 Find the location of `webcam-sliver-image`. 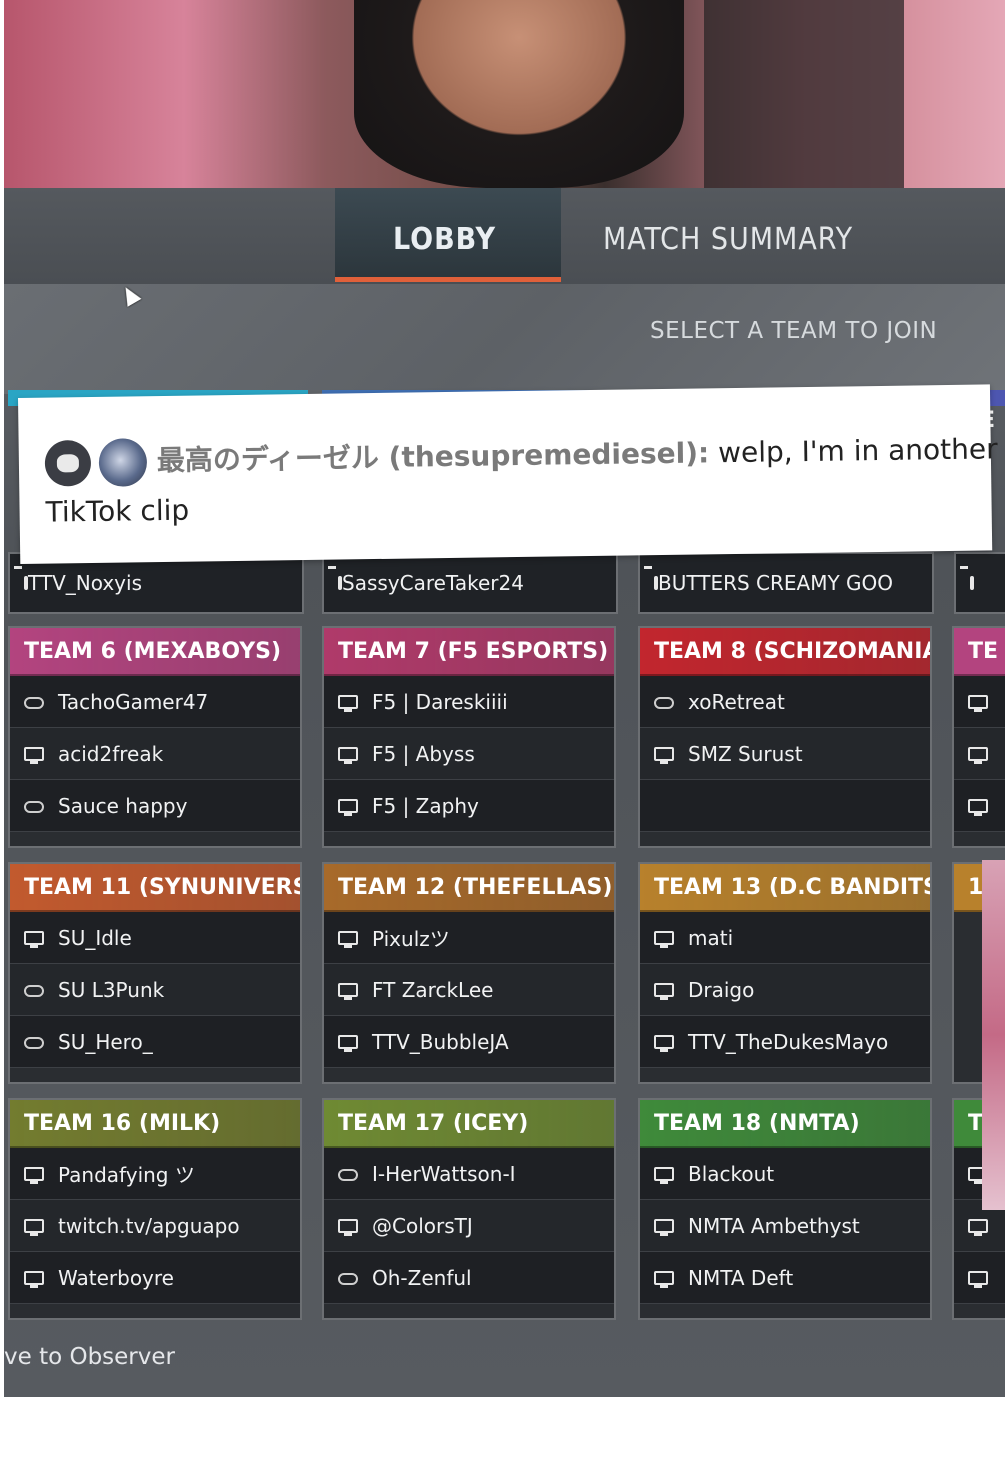

webcam-sliver-image is located at coordinates (993, 1035).